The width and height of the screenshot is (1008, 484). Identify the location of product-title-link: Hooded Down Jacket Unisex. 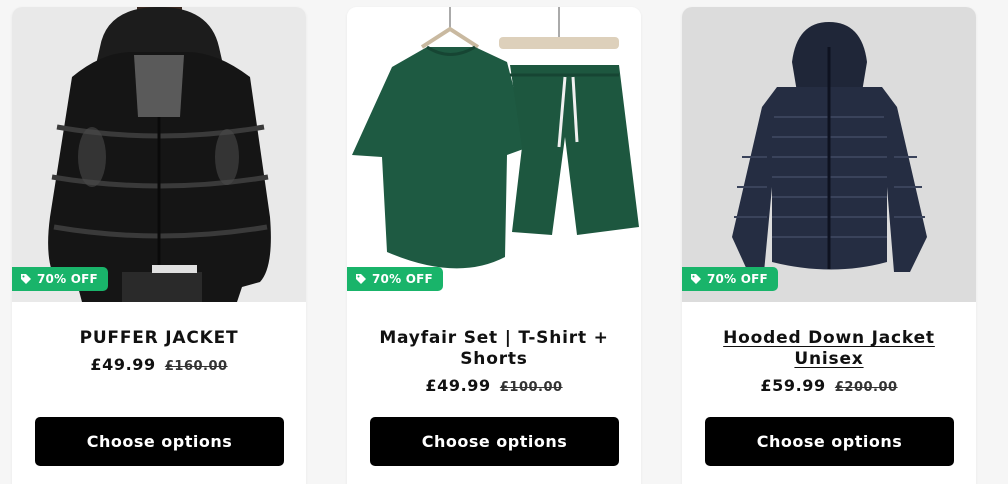
(829, 349).